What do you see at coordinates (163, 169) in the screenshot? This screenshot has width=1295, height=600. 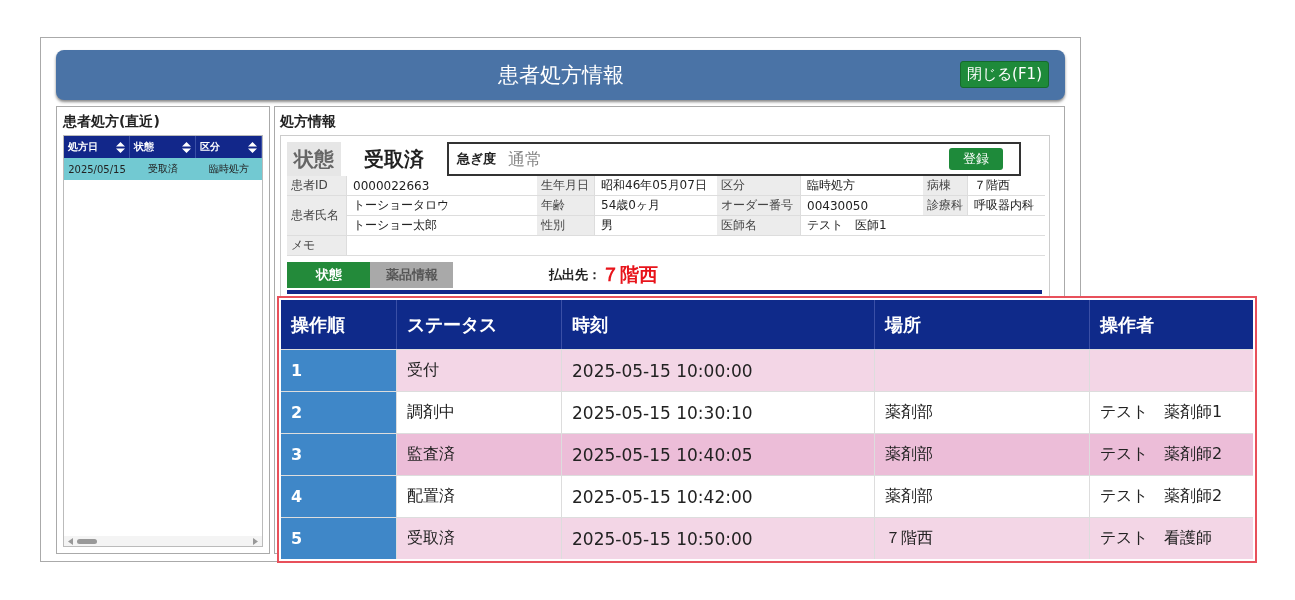 I see `list-row: 2025/05/15 受取済 臨時処方` at bounding box center [163, 169].